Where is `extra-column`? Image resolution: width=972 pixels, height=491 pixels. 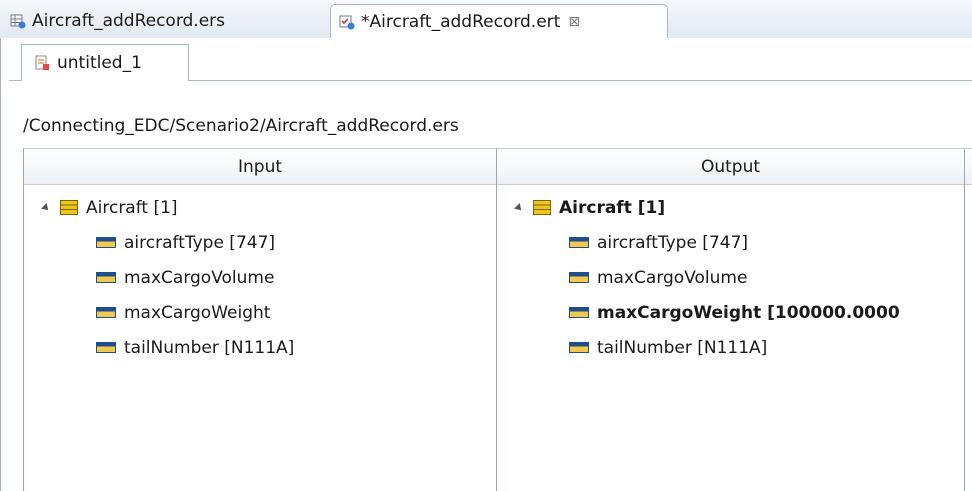
extra-column is located at coordinates (968, 320).